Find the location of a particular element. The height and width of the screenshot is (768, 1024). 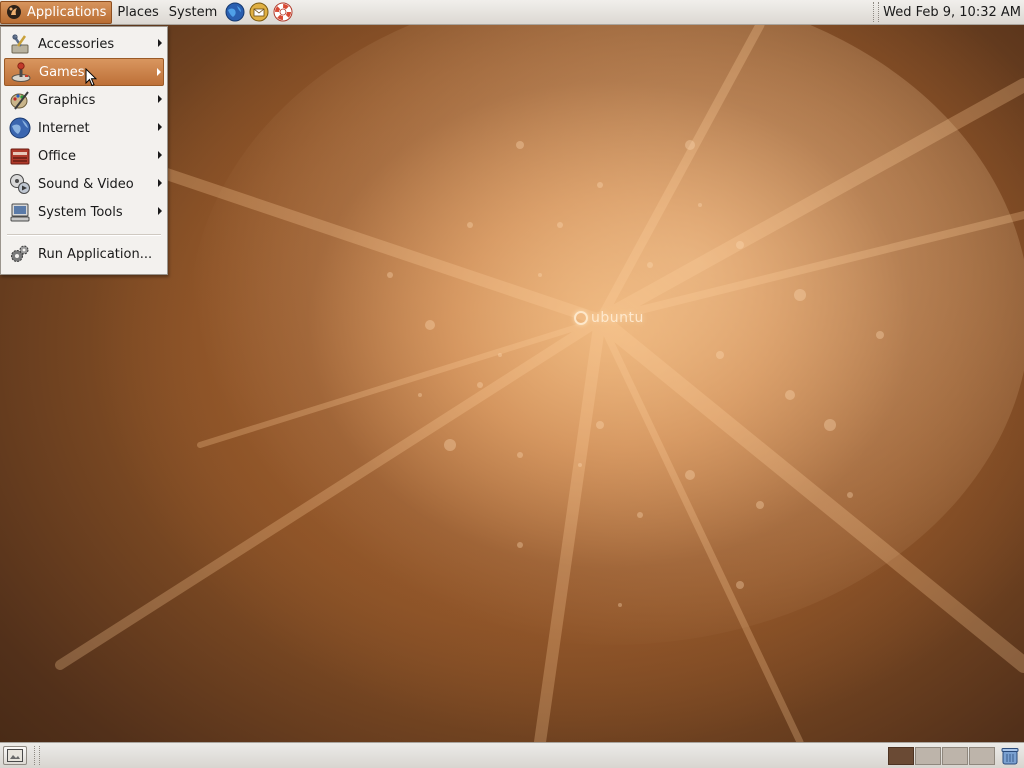

menu-item-sound-video: Sound & Video is located at coordinates (84, 184).